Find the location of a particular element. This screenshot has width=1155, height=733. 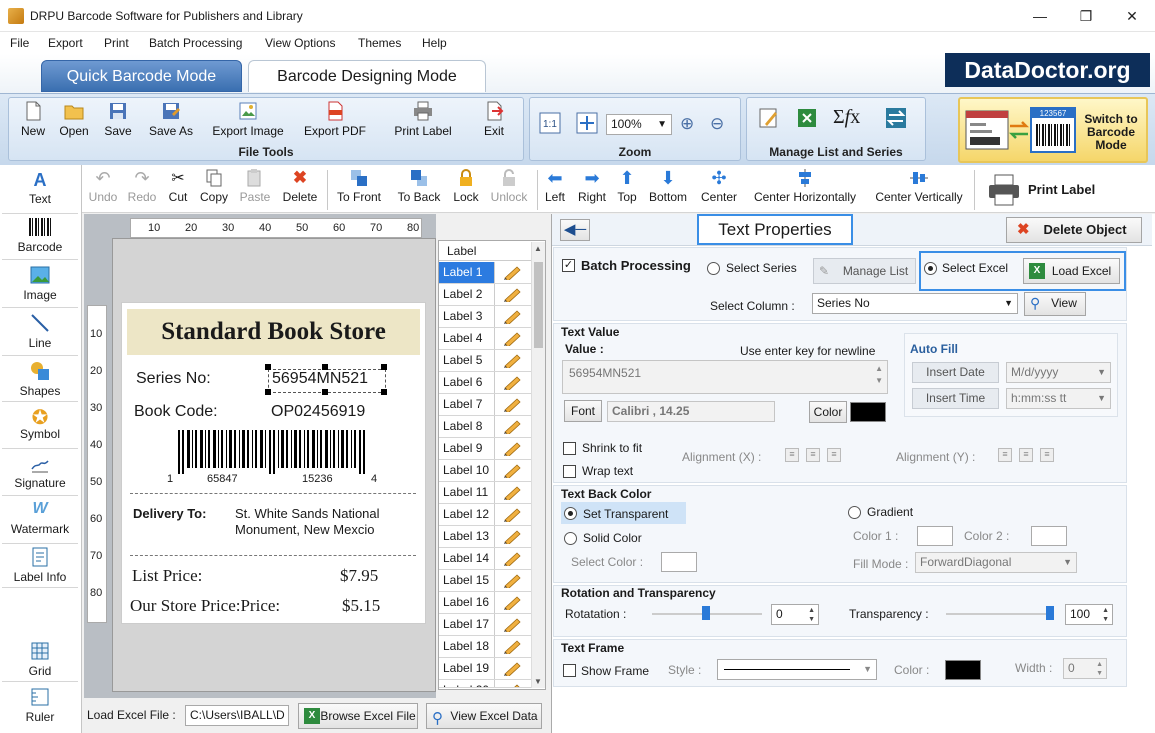

text-color-swatch is located at coordinates (868, 412).